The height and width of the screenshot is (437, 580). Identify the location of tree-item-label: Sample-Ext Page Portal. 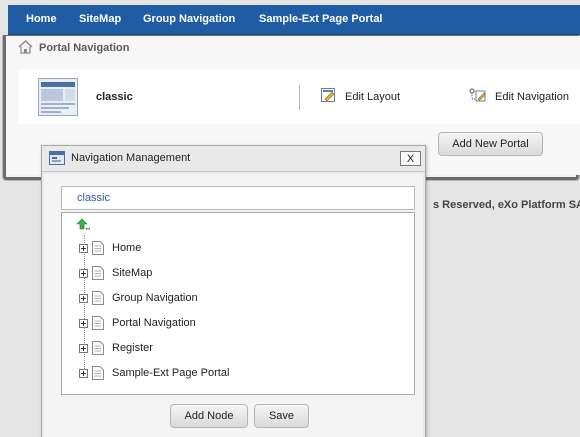
(171, 373).